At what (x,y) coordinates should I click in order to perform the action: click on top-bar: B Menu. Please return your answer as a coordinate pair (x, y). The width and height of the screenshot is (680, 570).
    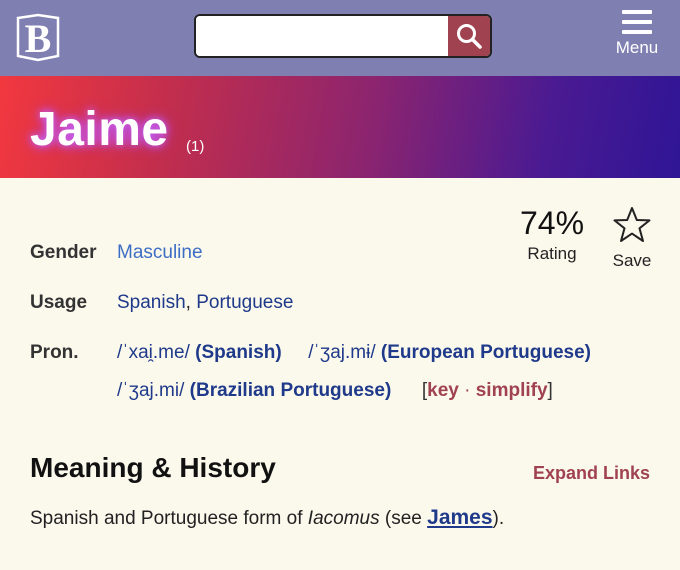
    Looking at the image, I should click on (340, 38).